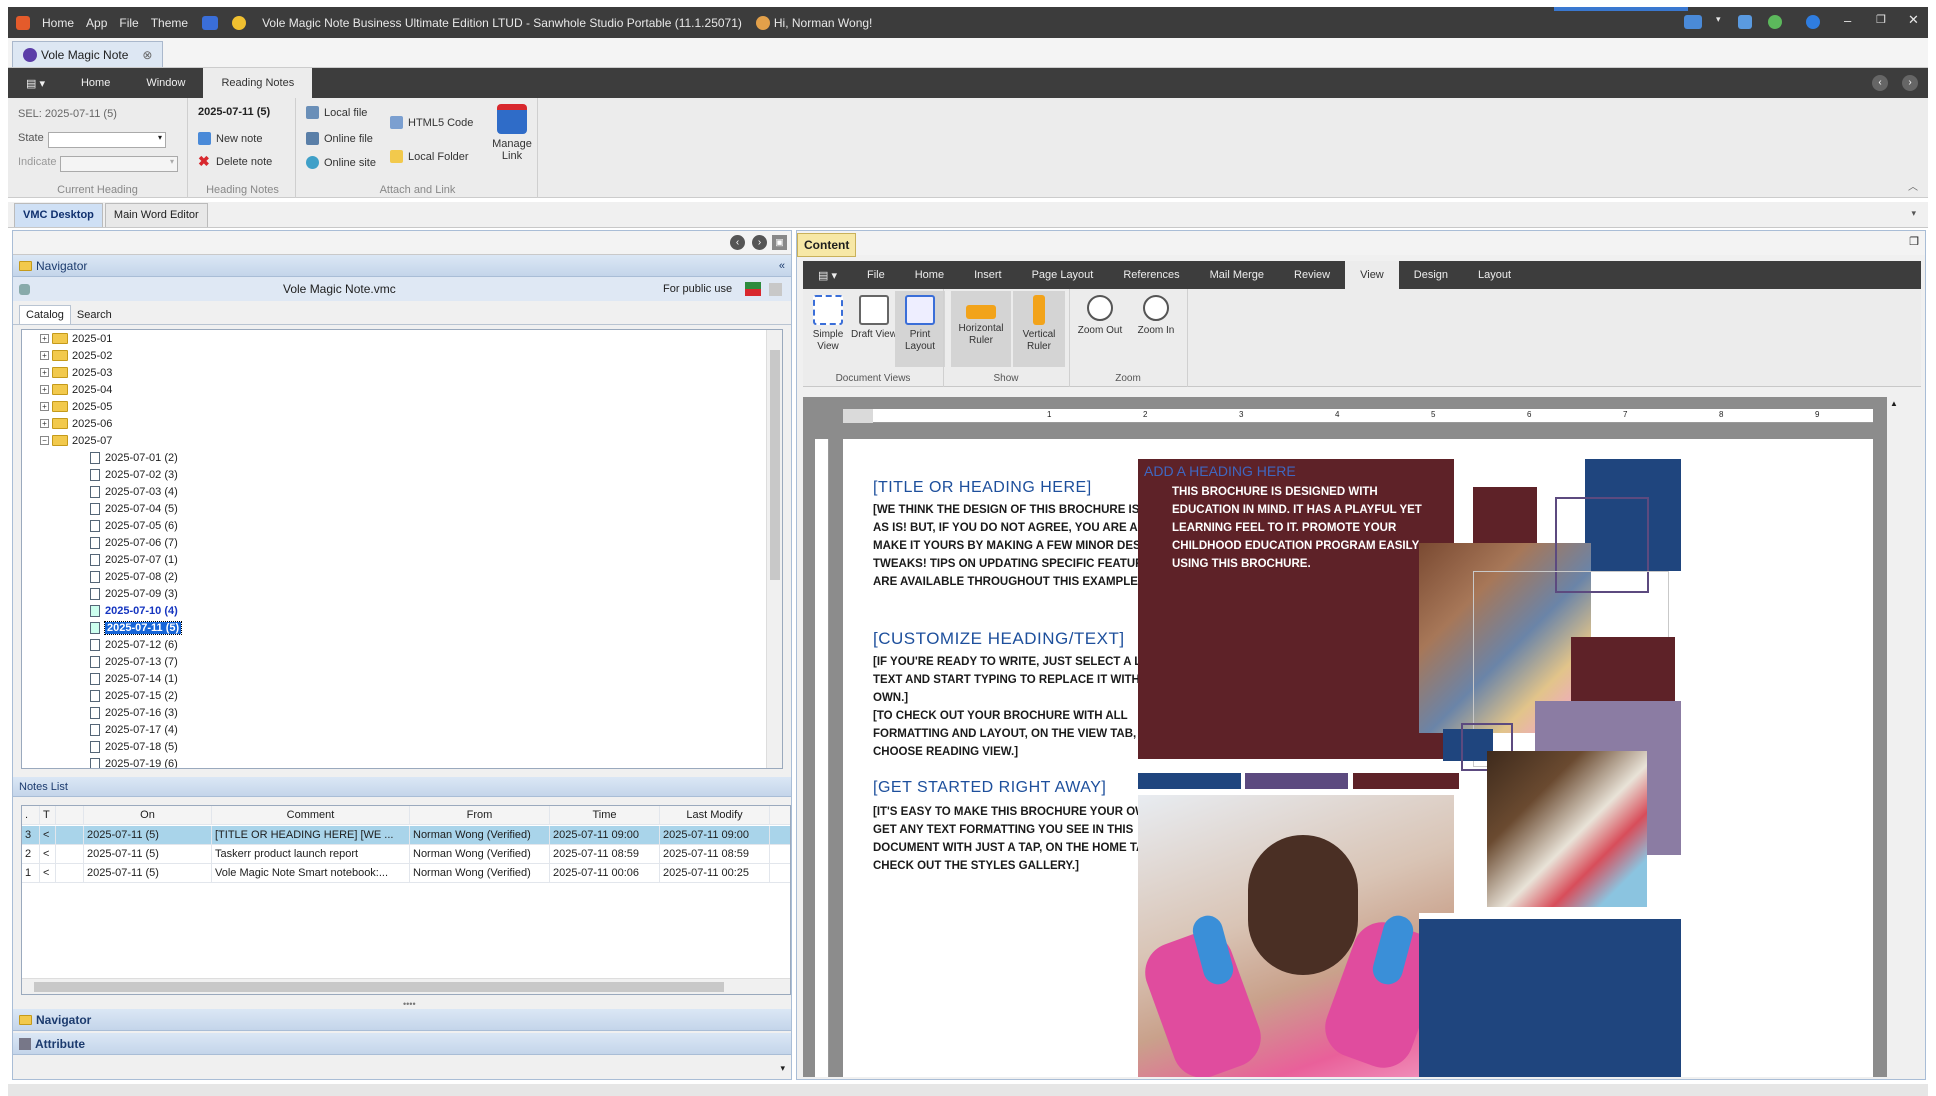 The width and height of the screenshot is (1936, 1096). Describe the element at coordinates (76, 355) in the screenshot. I see `tree-folder: +2025-02` at that location.